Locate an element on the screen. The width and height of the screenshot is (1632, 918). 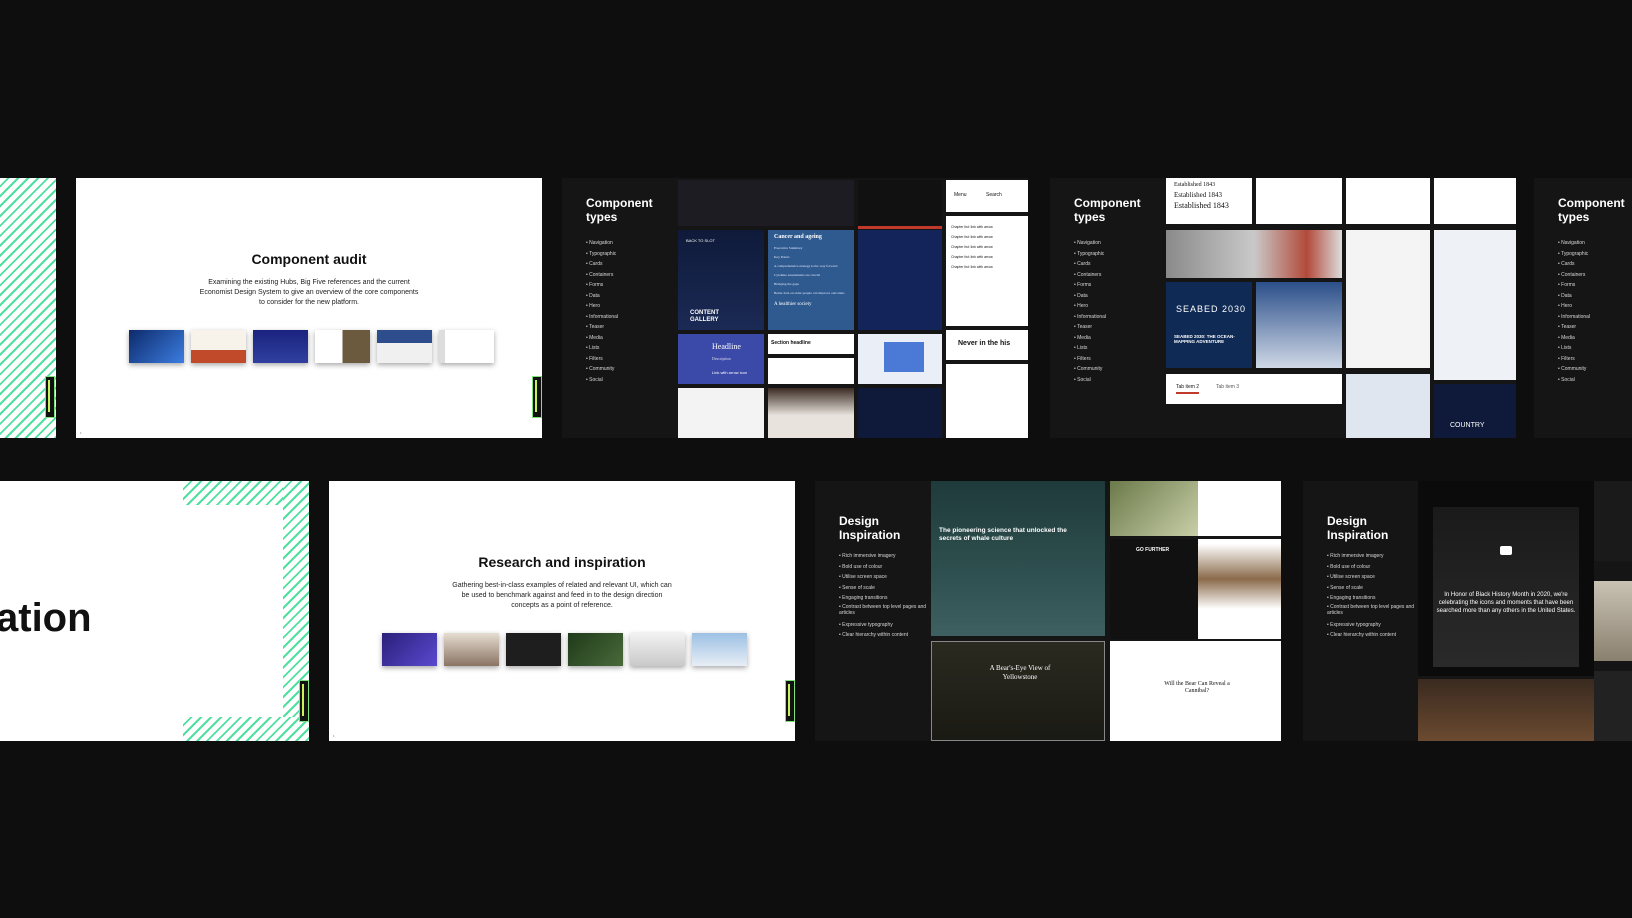
country-label: COUNTRY is located at coordinates (1467, 425).